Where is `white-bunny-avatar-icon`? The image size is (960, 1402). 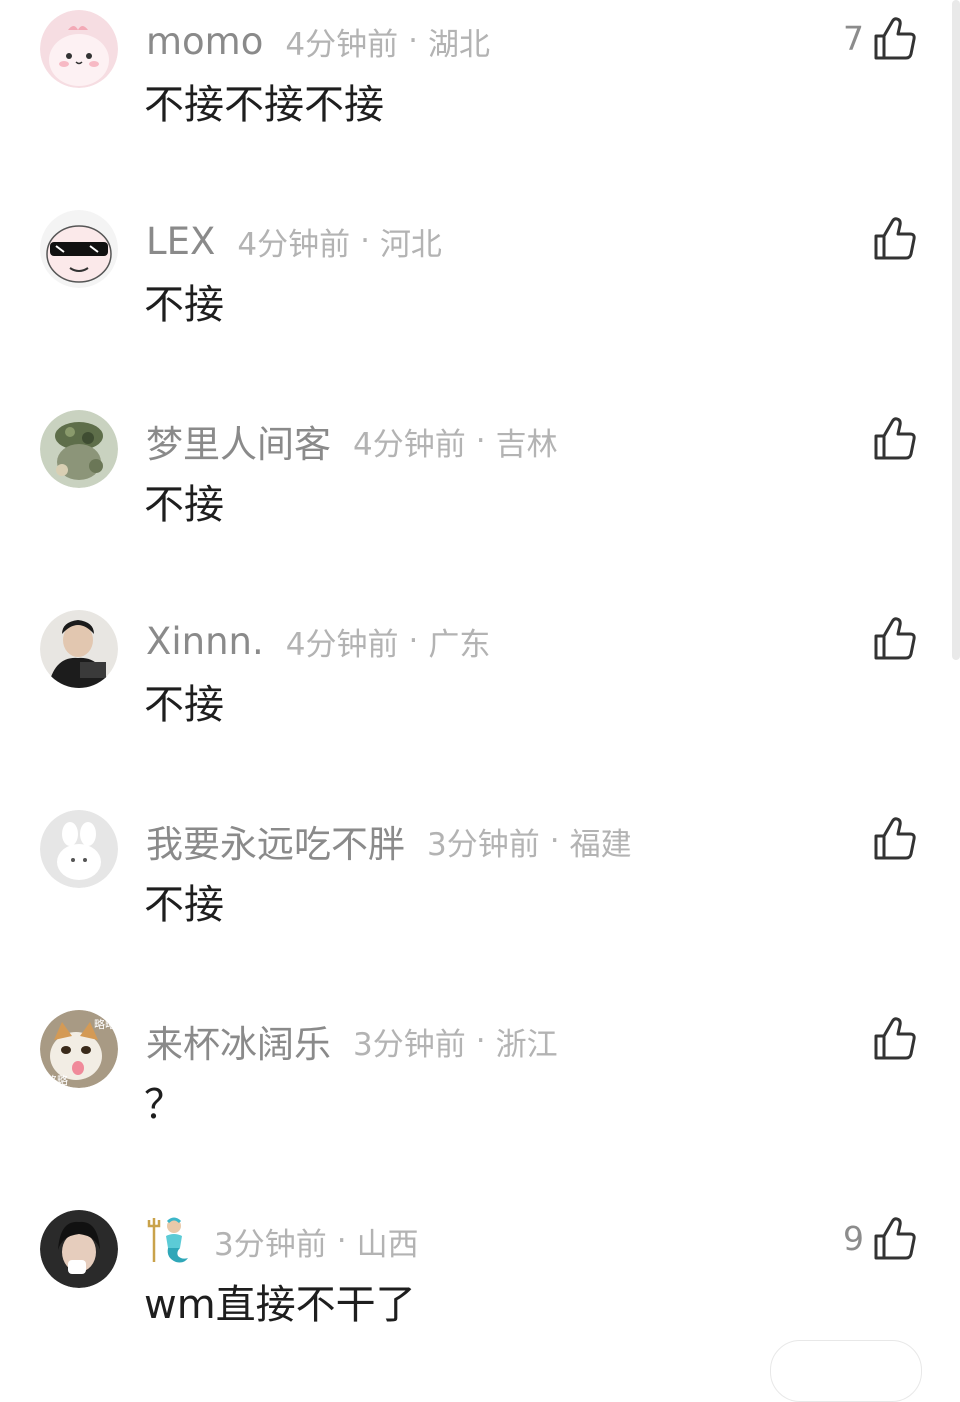 white-bunny-avatar-icon is located at coordinates (79, 849).